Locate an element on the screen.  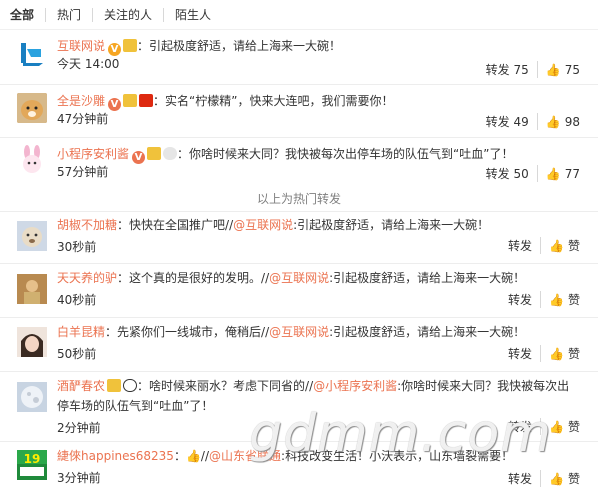
repost-count: 49 is located at coordinates (521, 121).